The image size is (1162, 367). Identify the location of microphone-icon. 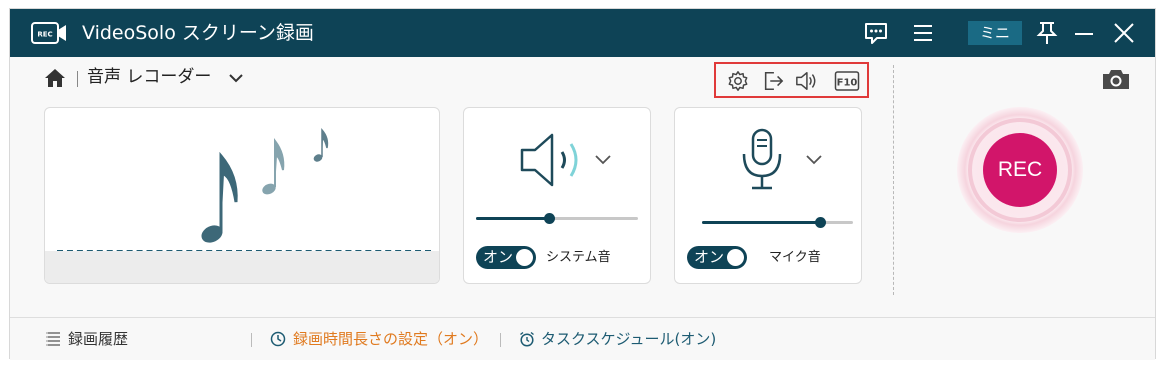
(762, 160).